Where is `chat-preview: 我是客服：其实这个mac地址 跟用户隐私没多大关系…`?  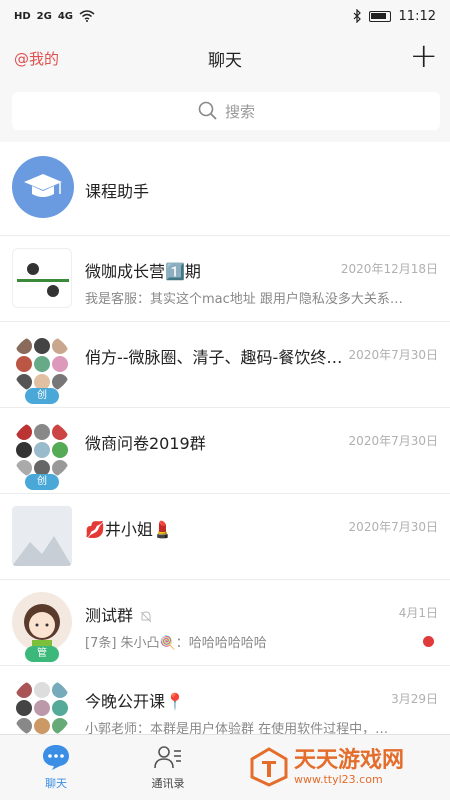 chat-preview: 我是客服：其实这个mac地址 跟用户隐私没多大关系… is located at coordinates (244, 299).